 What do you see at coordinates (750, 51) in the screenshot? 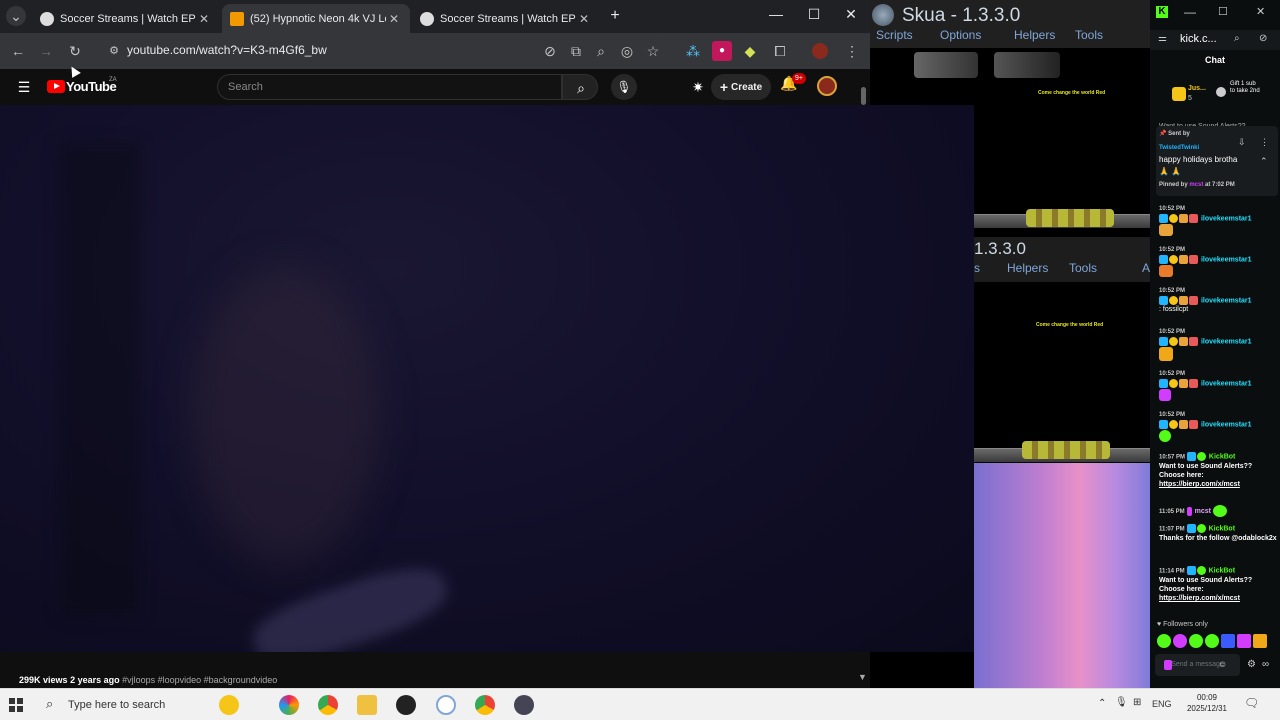
I see `extension-icon-3: ◆` at bounding box center [750, 51].